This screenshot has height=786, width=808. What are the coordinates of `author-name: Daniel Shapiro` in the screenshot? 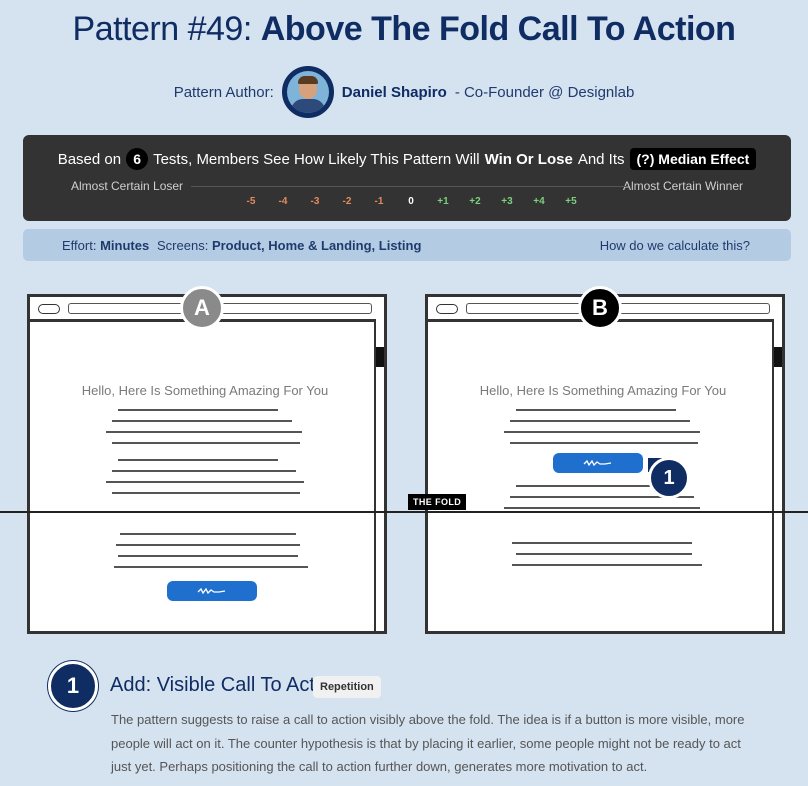 It's located at (394, 92).